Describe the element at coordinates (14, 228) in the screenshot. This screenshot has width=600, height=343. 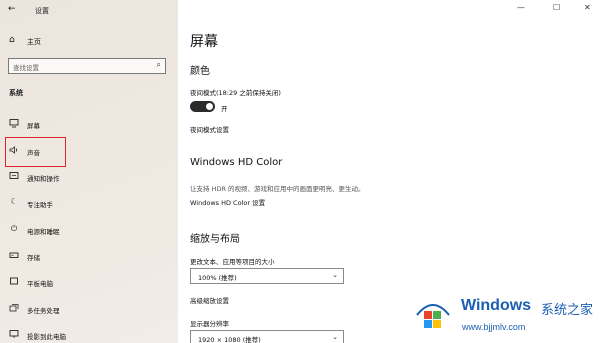
I see `power-icon: ⏻` at that location.